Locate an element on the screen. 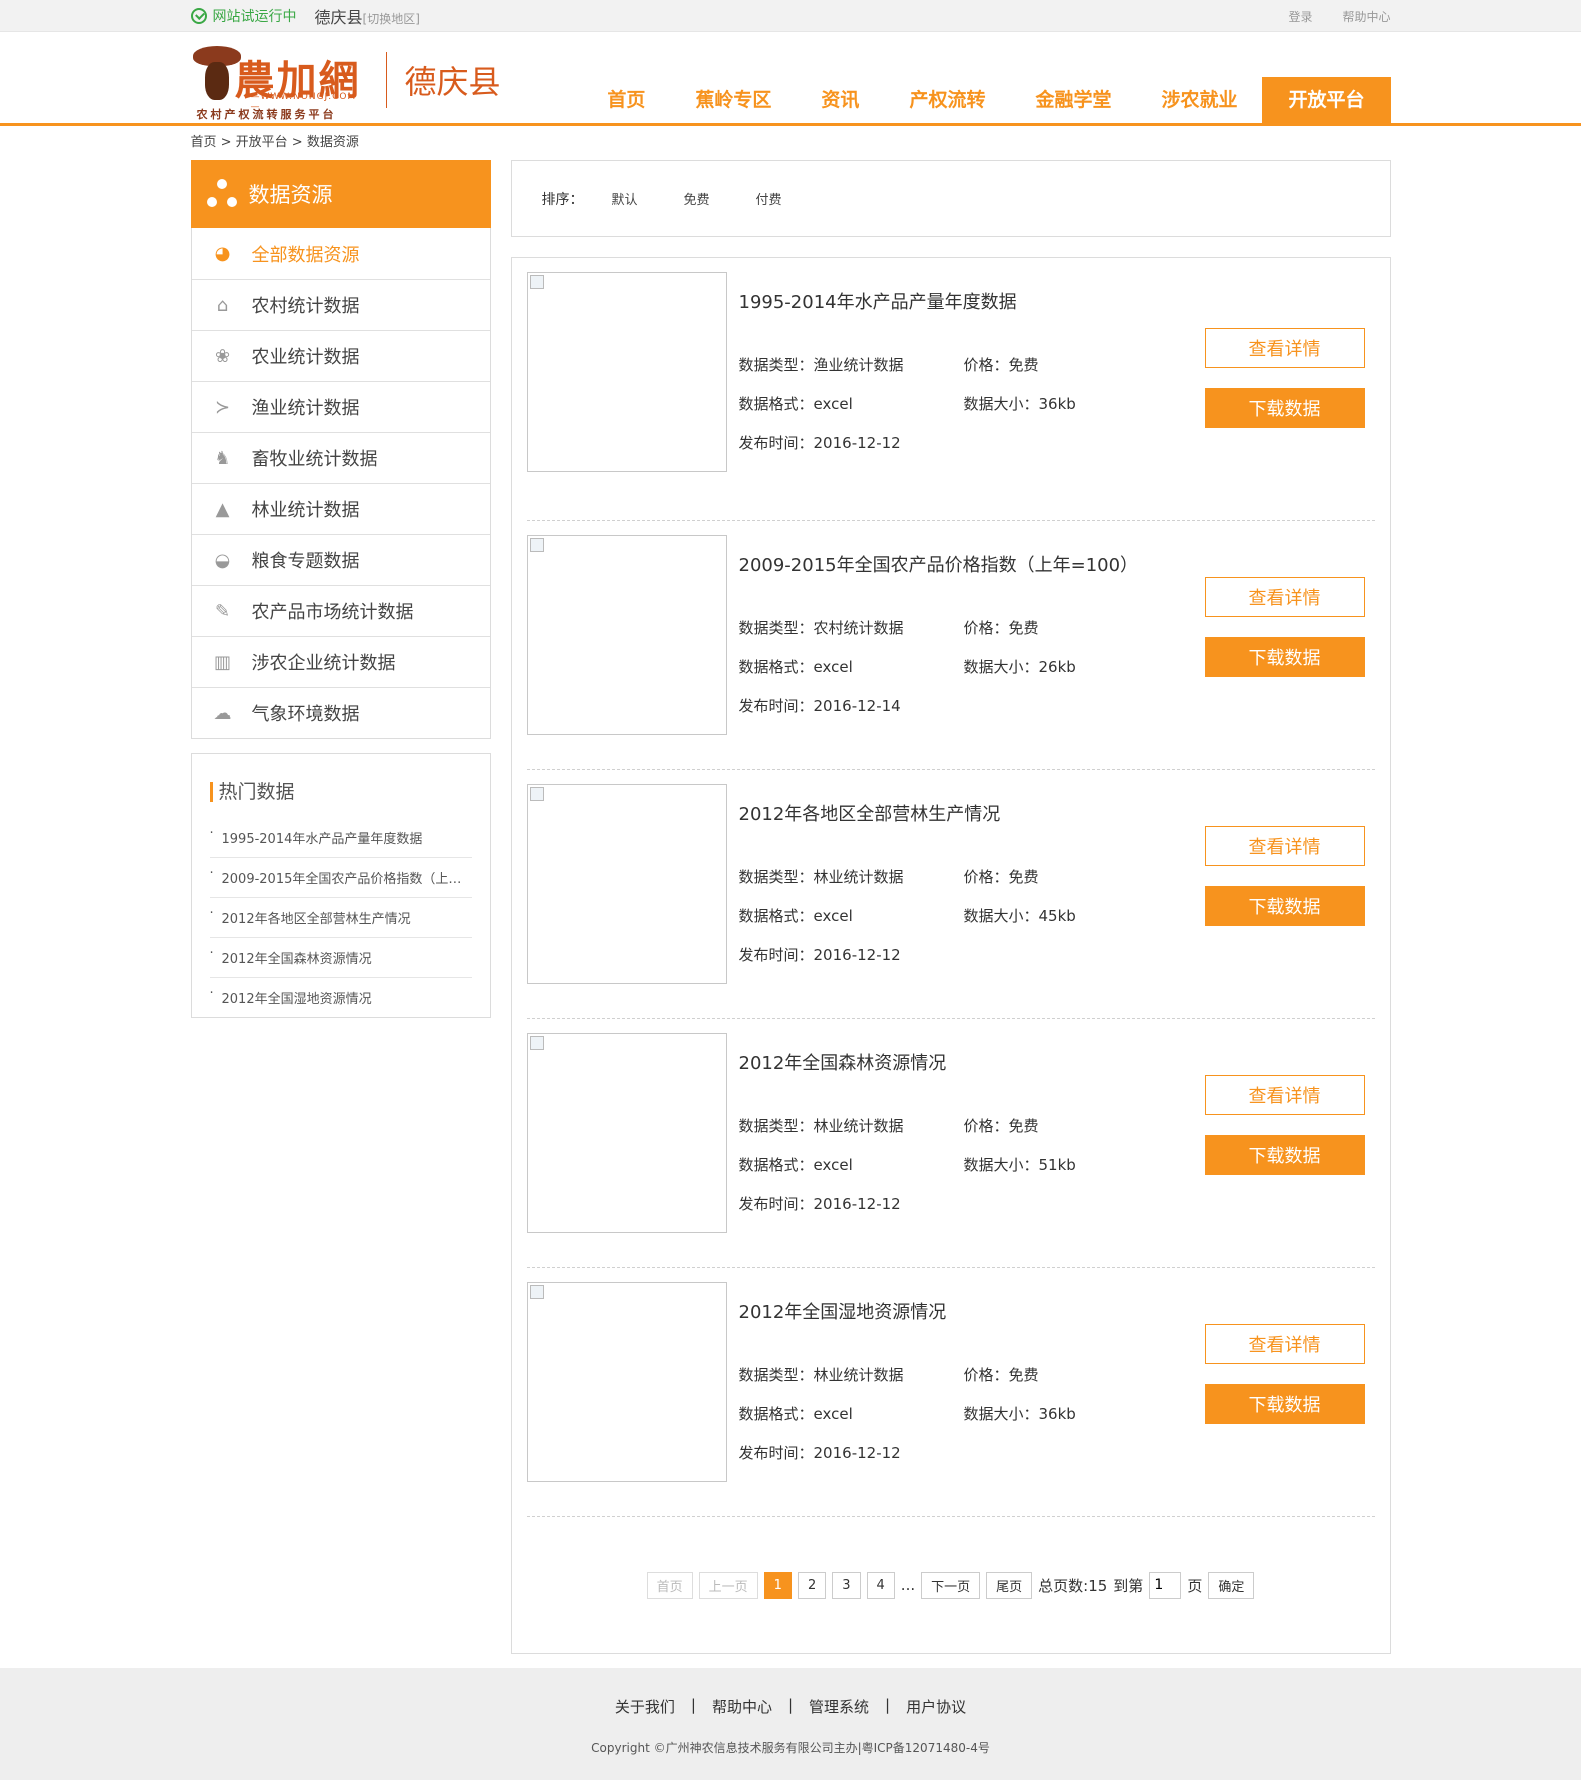  hot-data-item: 2012年全国湿地资源情况 is located at coordinates (341, 997).